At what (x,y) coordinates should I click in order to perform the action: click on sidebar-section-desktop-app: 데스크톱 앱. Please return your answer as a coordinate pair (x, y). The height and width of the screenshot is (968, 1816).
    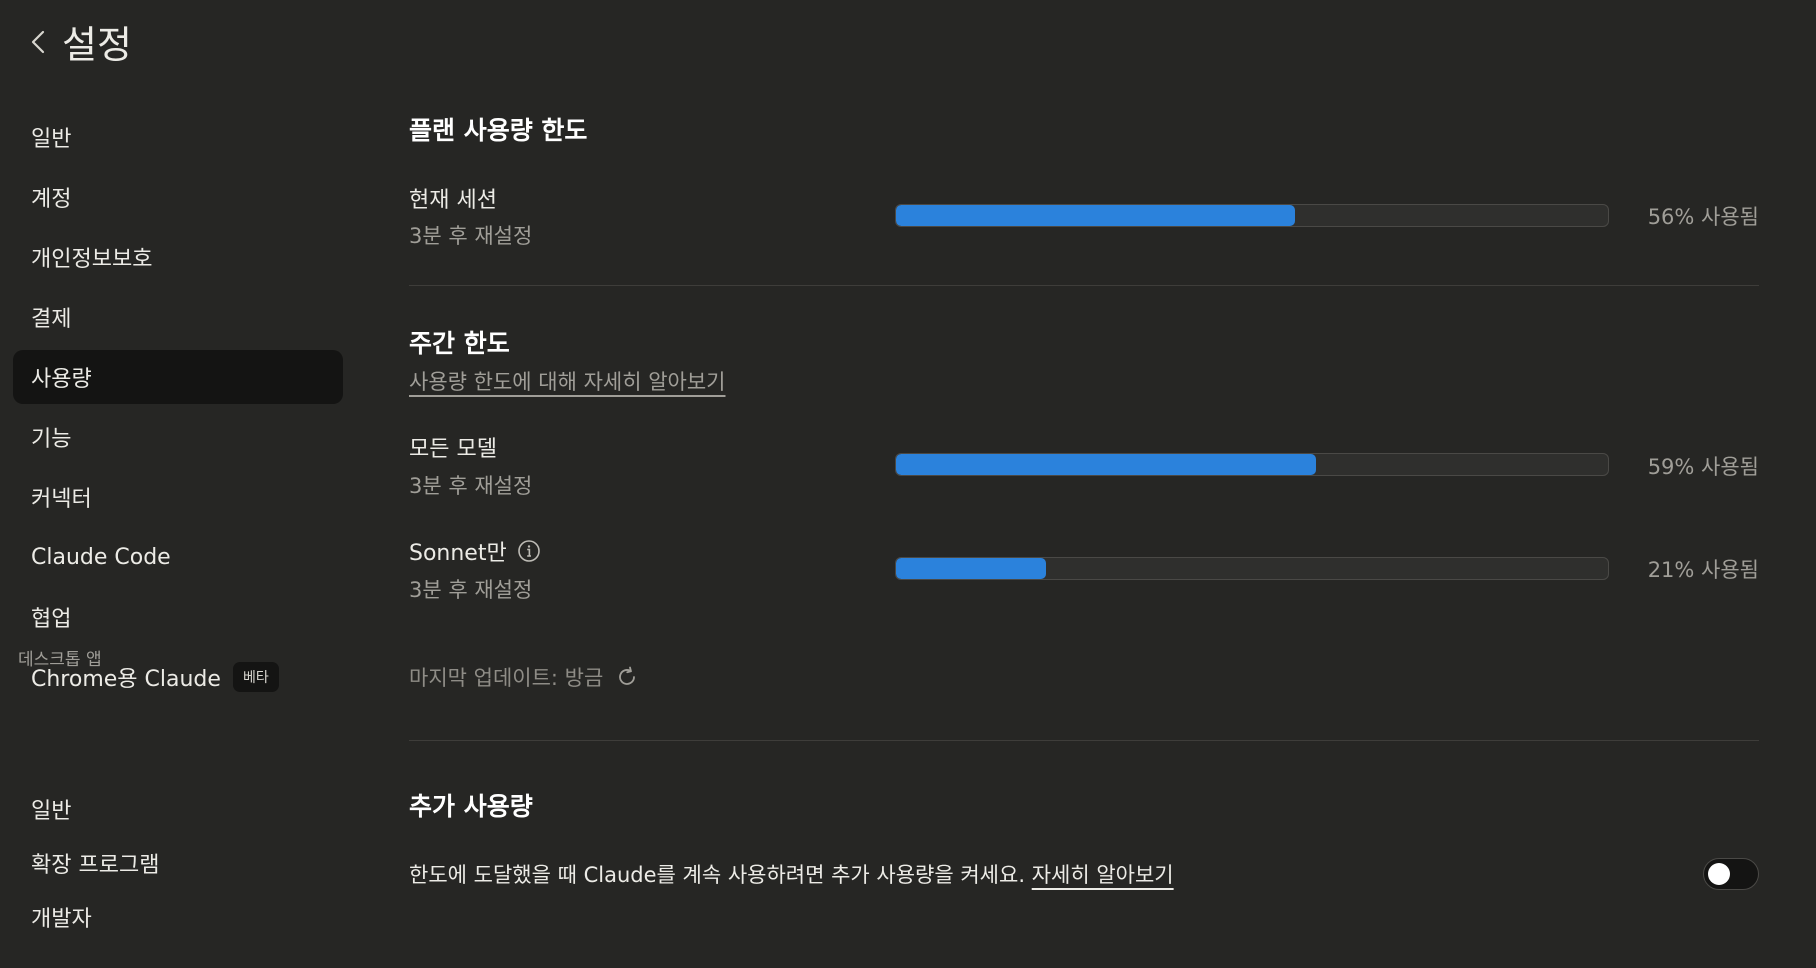
    Looking at the image, I should click on (60, 660).